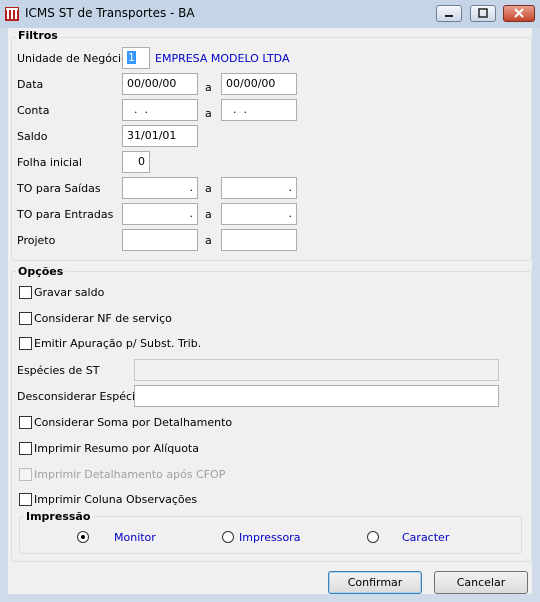  I want to click on conta-range-sep: a, so click(208, 113).